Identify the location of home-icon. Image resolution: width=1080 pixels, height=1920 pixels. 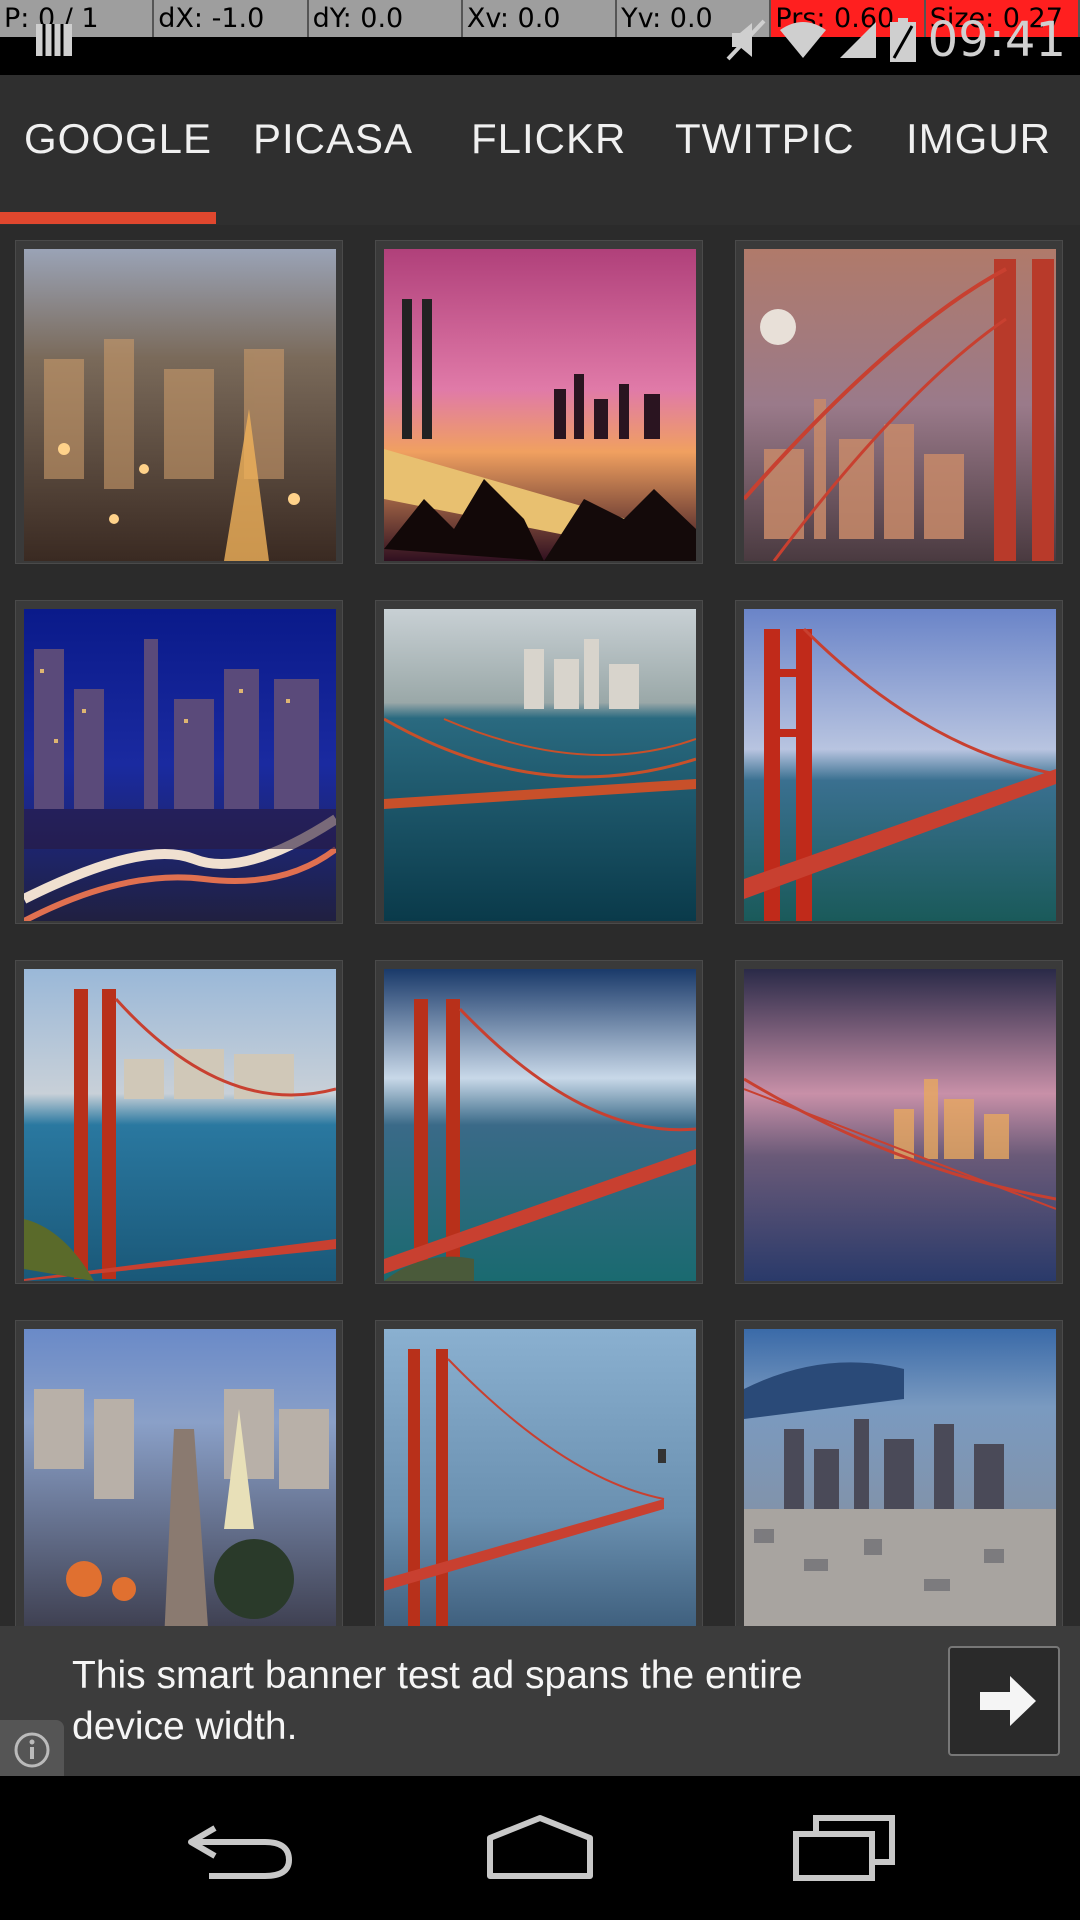
(540, 1847).